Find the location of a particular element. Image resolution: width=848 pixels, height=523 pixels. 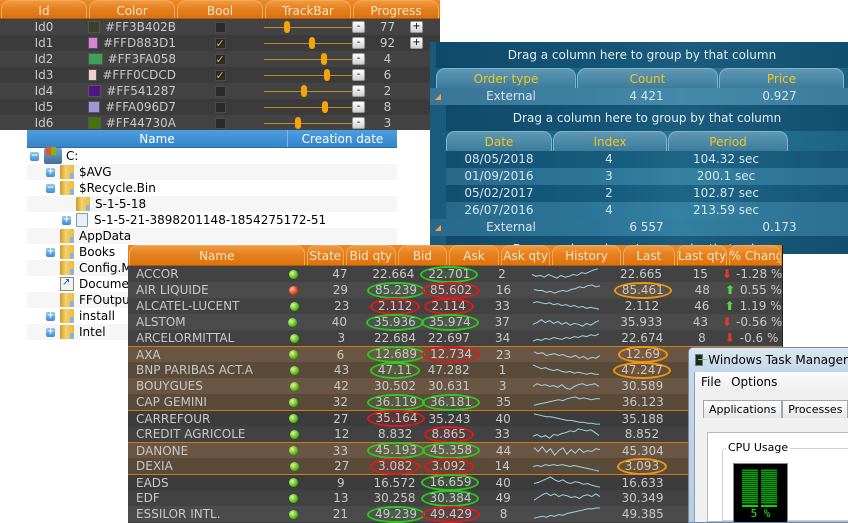

column-header-bid-qty: Bid qty is located at coordinates (371, 255).